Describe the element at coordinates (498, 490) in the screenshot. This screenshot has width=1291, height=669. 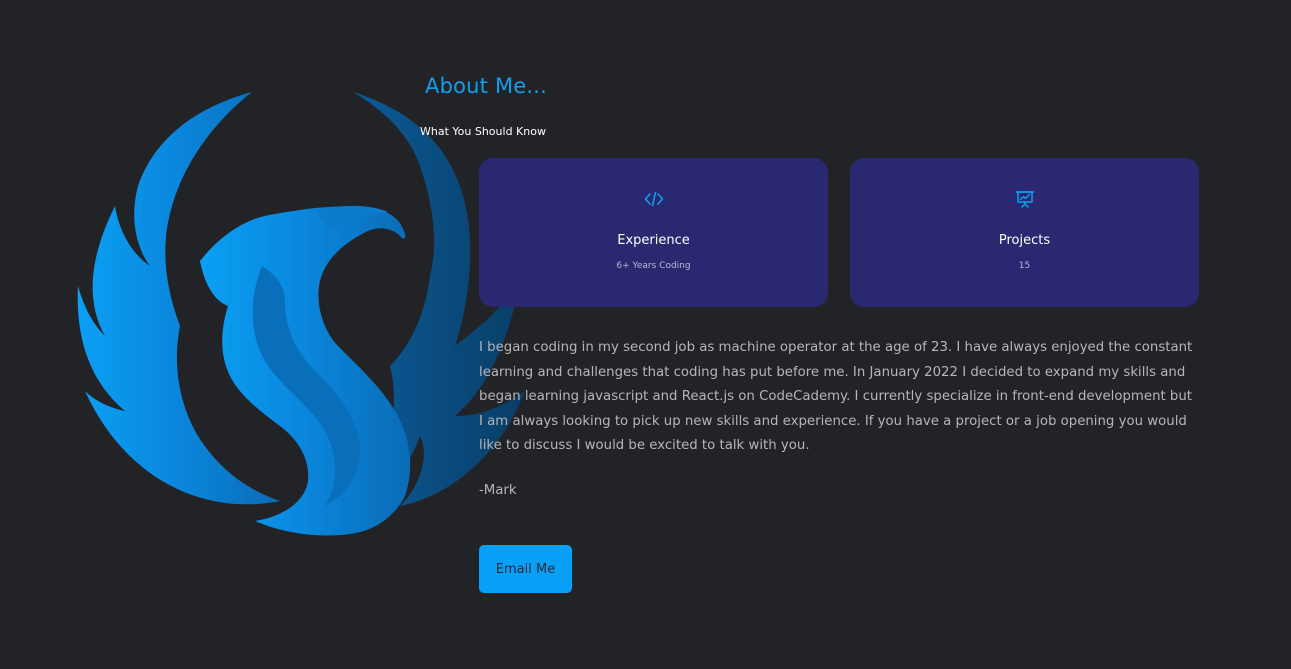
I see `signature: -Mark` at that location.